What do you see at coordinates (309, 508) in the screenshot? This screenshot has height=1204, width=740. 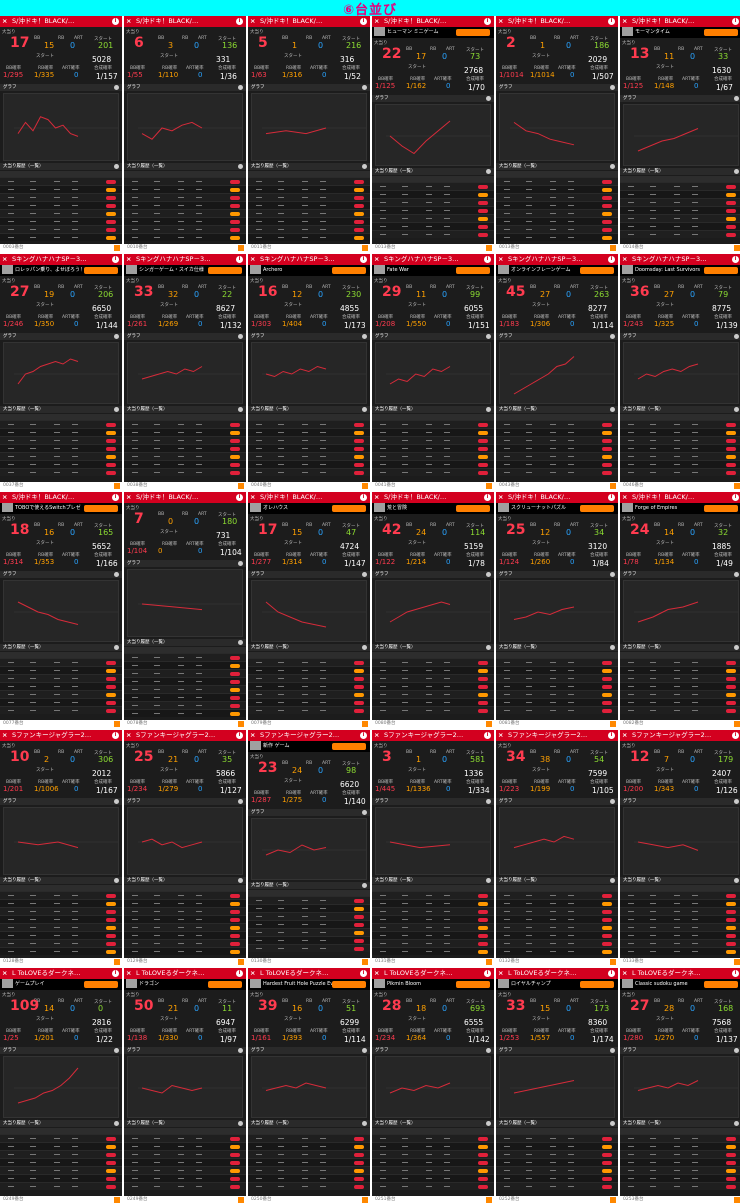 I see `ad-banner: オレハウス` at bounding box center [309, 508].